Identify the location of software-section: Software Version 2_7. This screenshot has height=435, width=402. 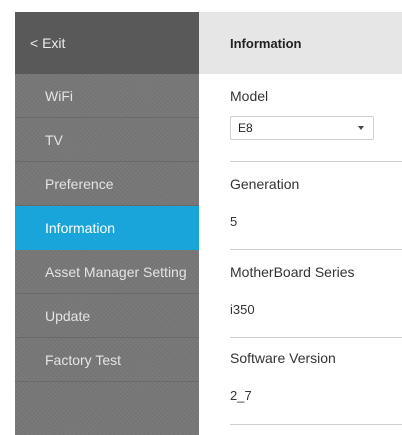
(316, 381).